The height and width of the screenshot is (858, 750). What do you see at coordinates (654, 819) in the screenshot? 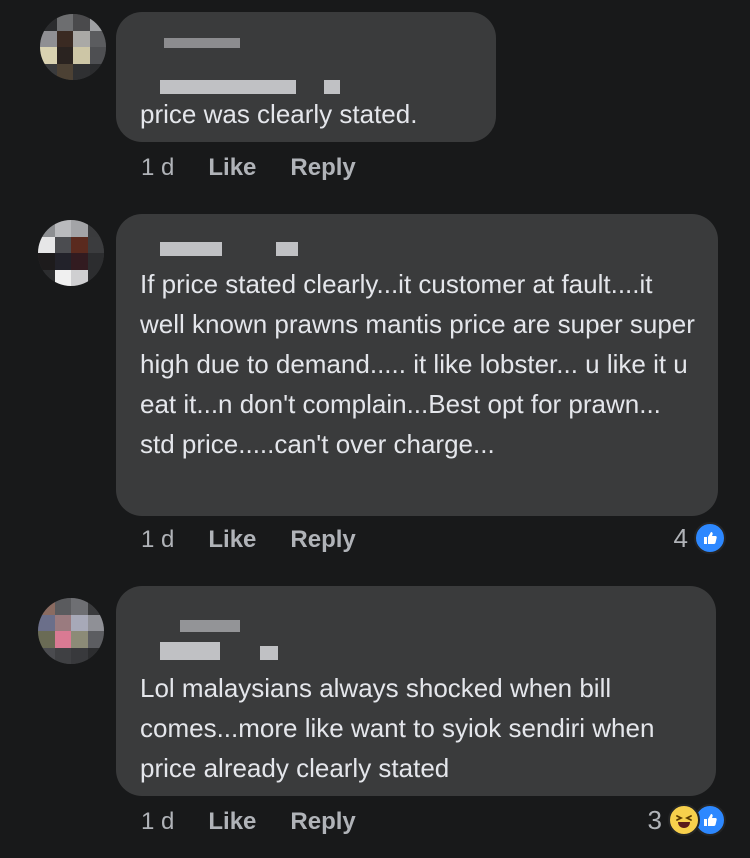
I see `reaction-count: 3` at bounding box center [654, 819].